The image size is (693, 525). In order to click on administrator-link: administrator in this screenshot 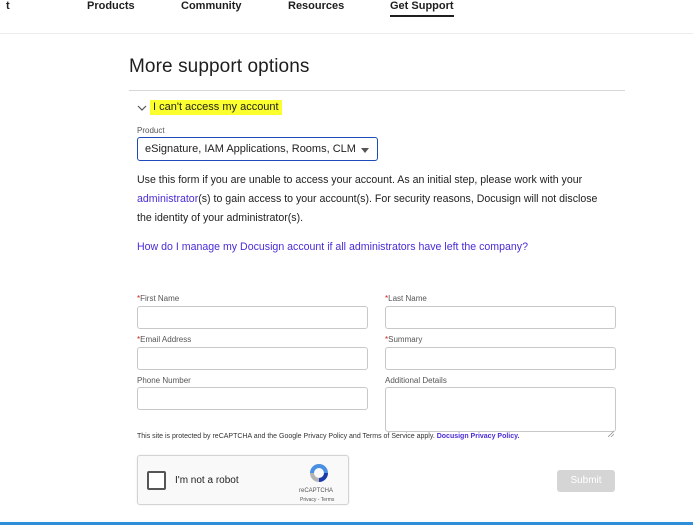, I will do `click(167, 199)`.